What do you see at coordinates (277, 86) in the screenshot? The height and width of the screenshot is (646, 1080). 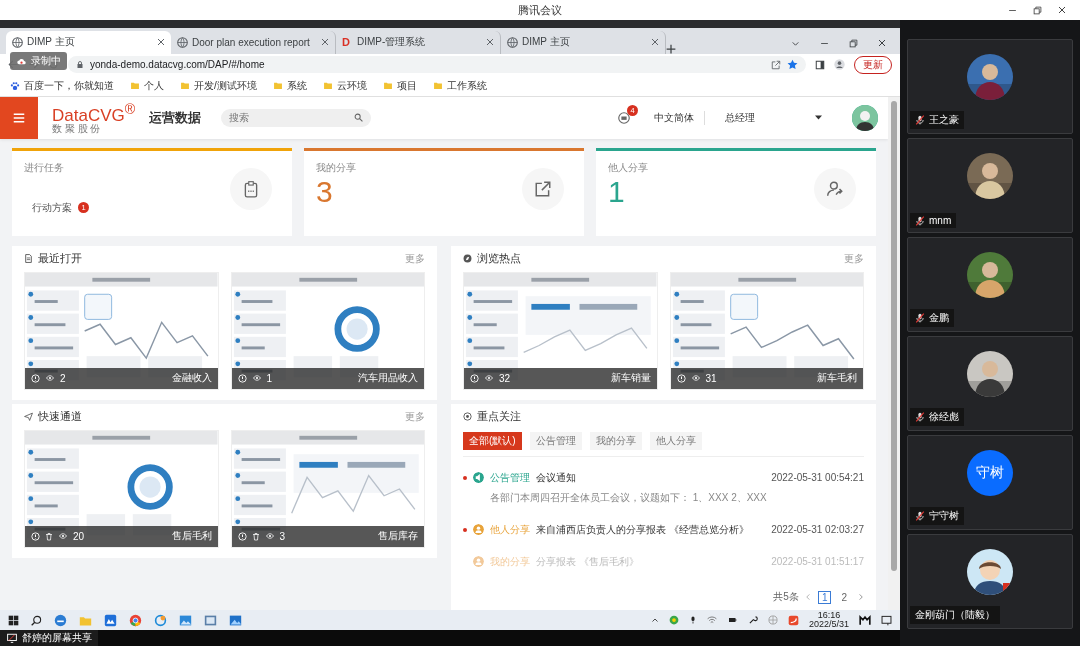 I see `folder-icon` at bounding box center [277, 86].